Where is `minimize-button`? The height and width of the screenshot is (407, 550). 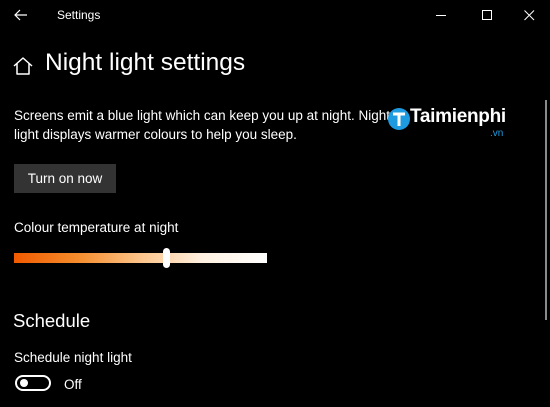 minimize-button is located at coordinates (441, 15).